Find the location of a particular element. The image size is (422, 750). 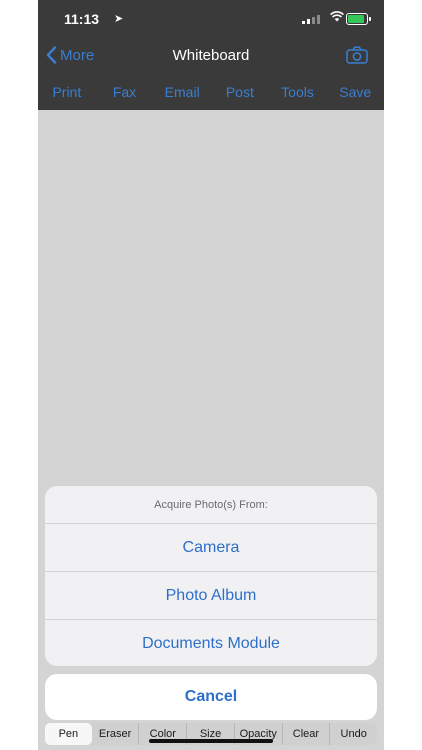

navigation-bar: More Whiteboard is located at coordinates (211, 56).